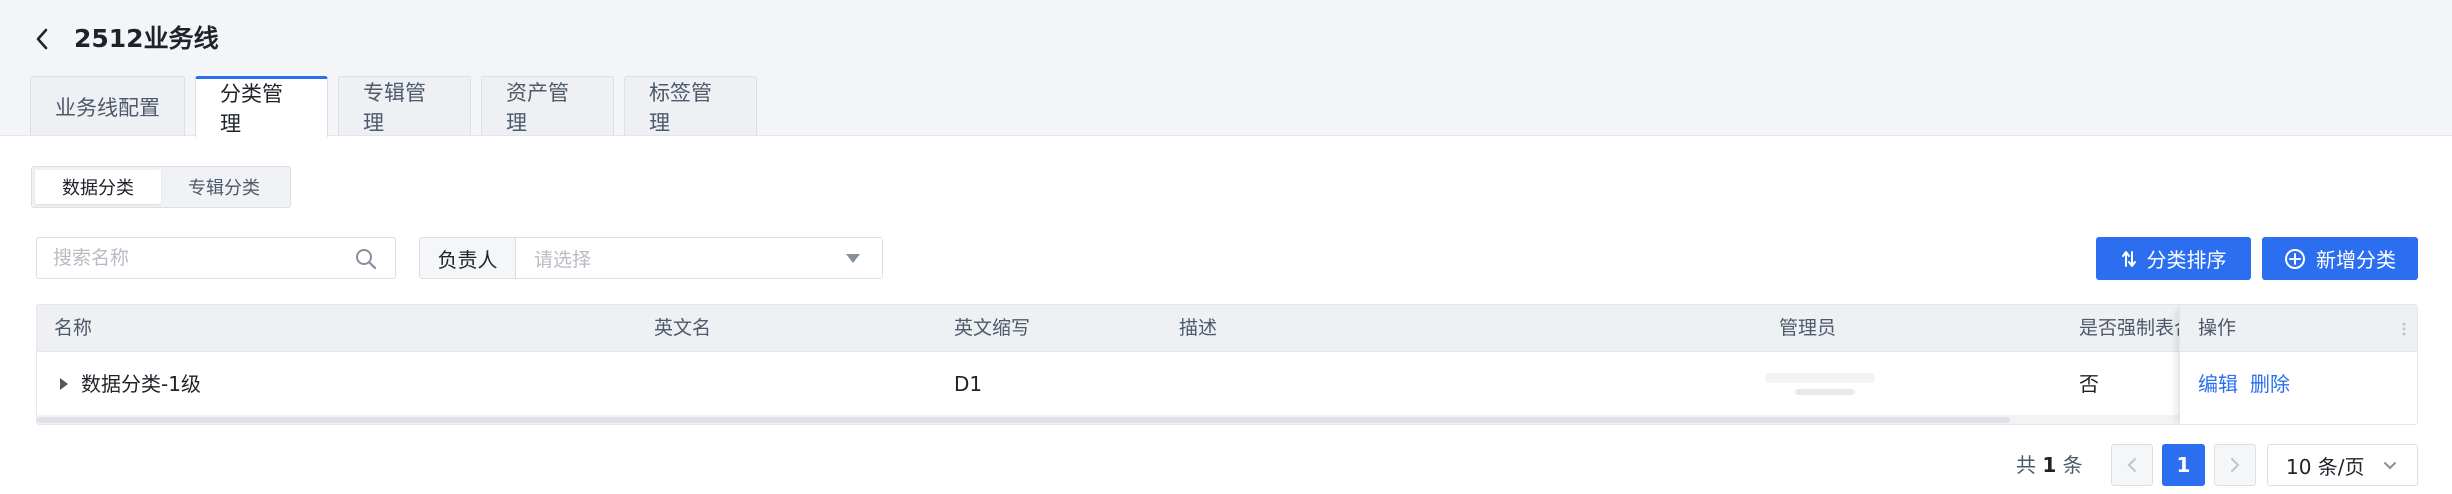  I want to click on page-number-current: 1, so click(2183, 465).